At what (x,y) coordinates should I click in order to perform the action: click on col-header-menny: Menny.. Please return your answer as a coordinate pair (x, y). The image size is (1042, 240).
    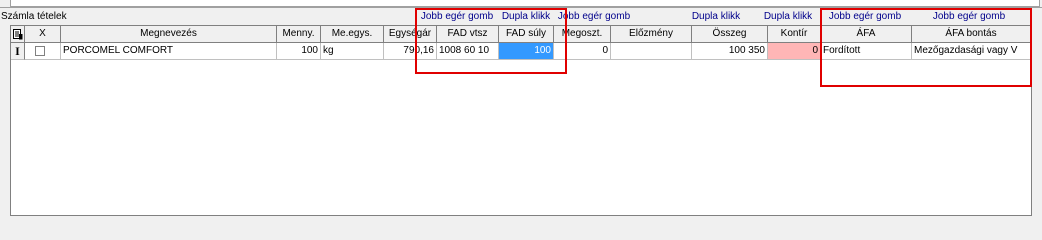
    Looking at the image, I should click on (299, 34).